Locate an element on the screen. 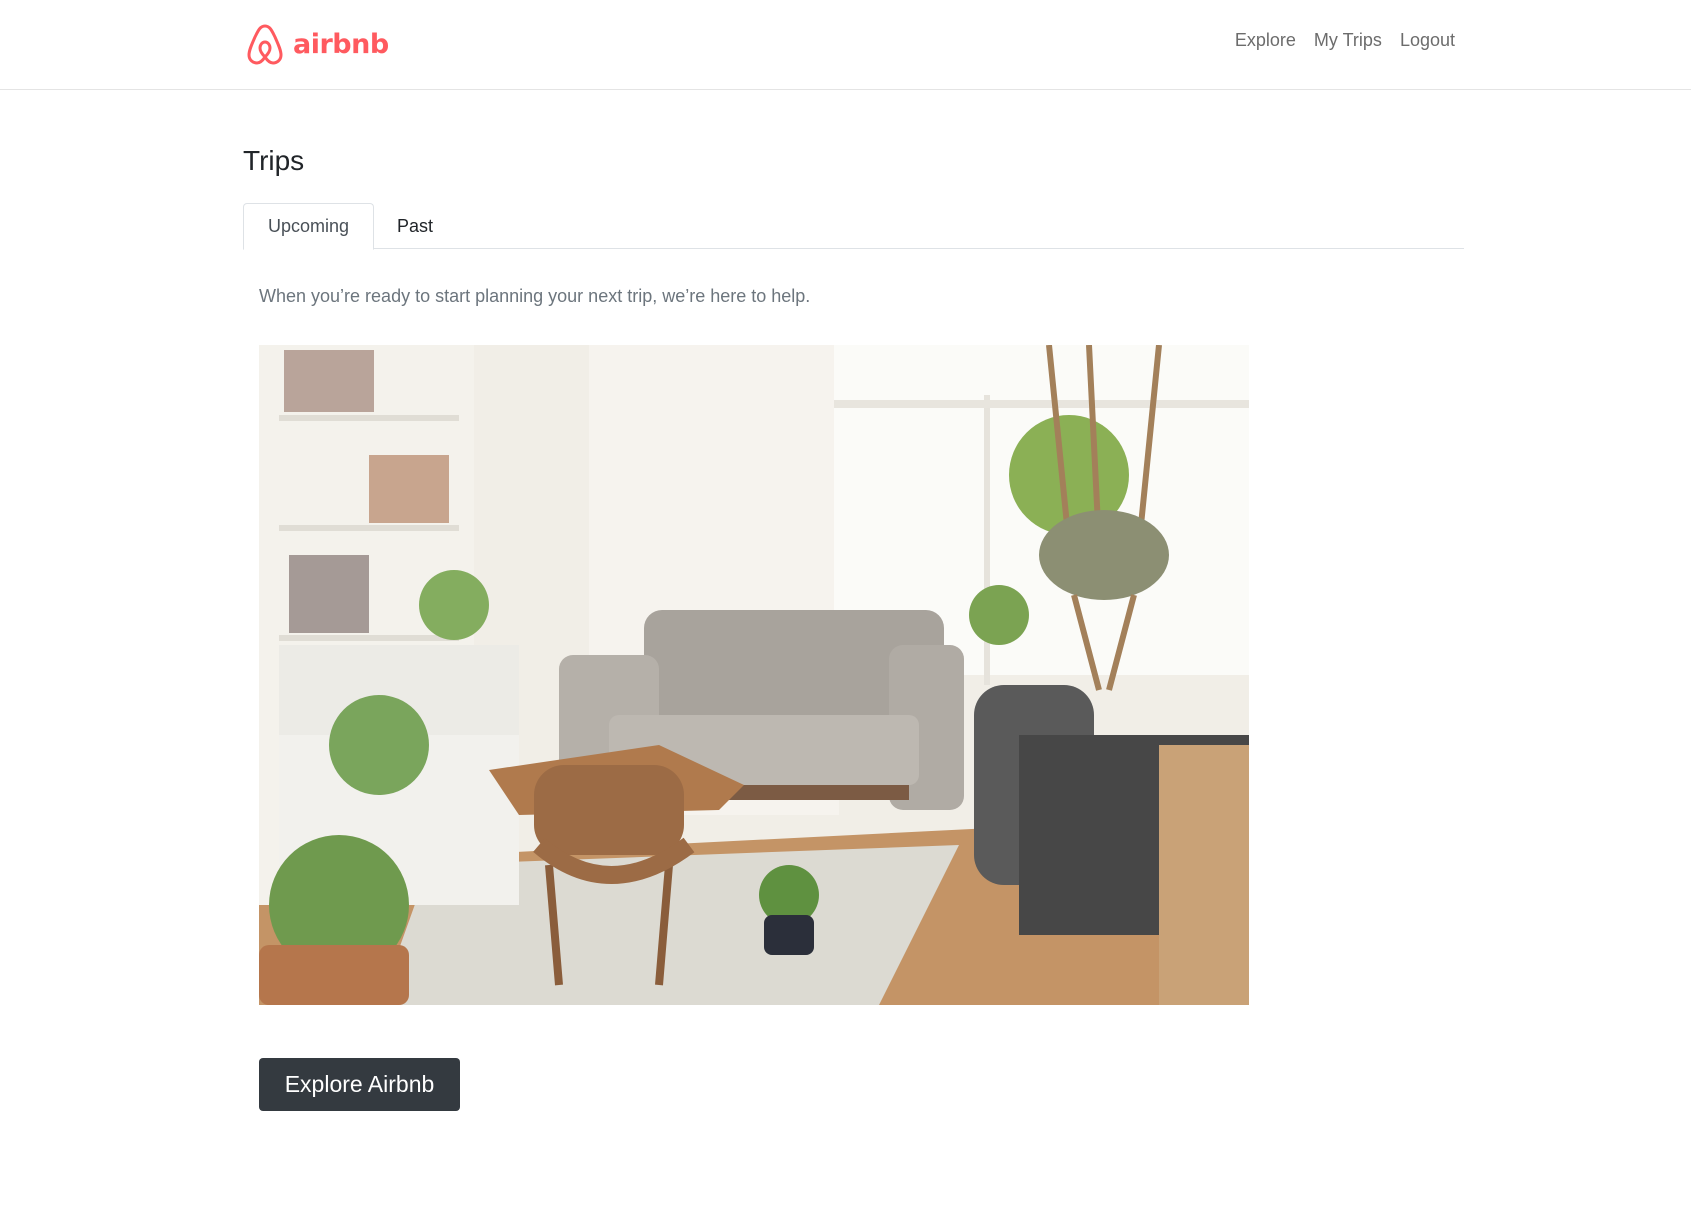  top-navbar: airbnb Explore My Trips Logout is located at coordinates (845, 45).